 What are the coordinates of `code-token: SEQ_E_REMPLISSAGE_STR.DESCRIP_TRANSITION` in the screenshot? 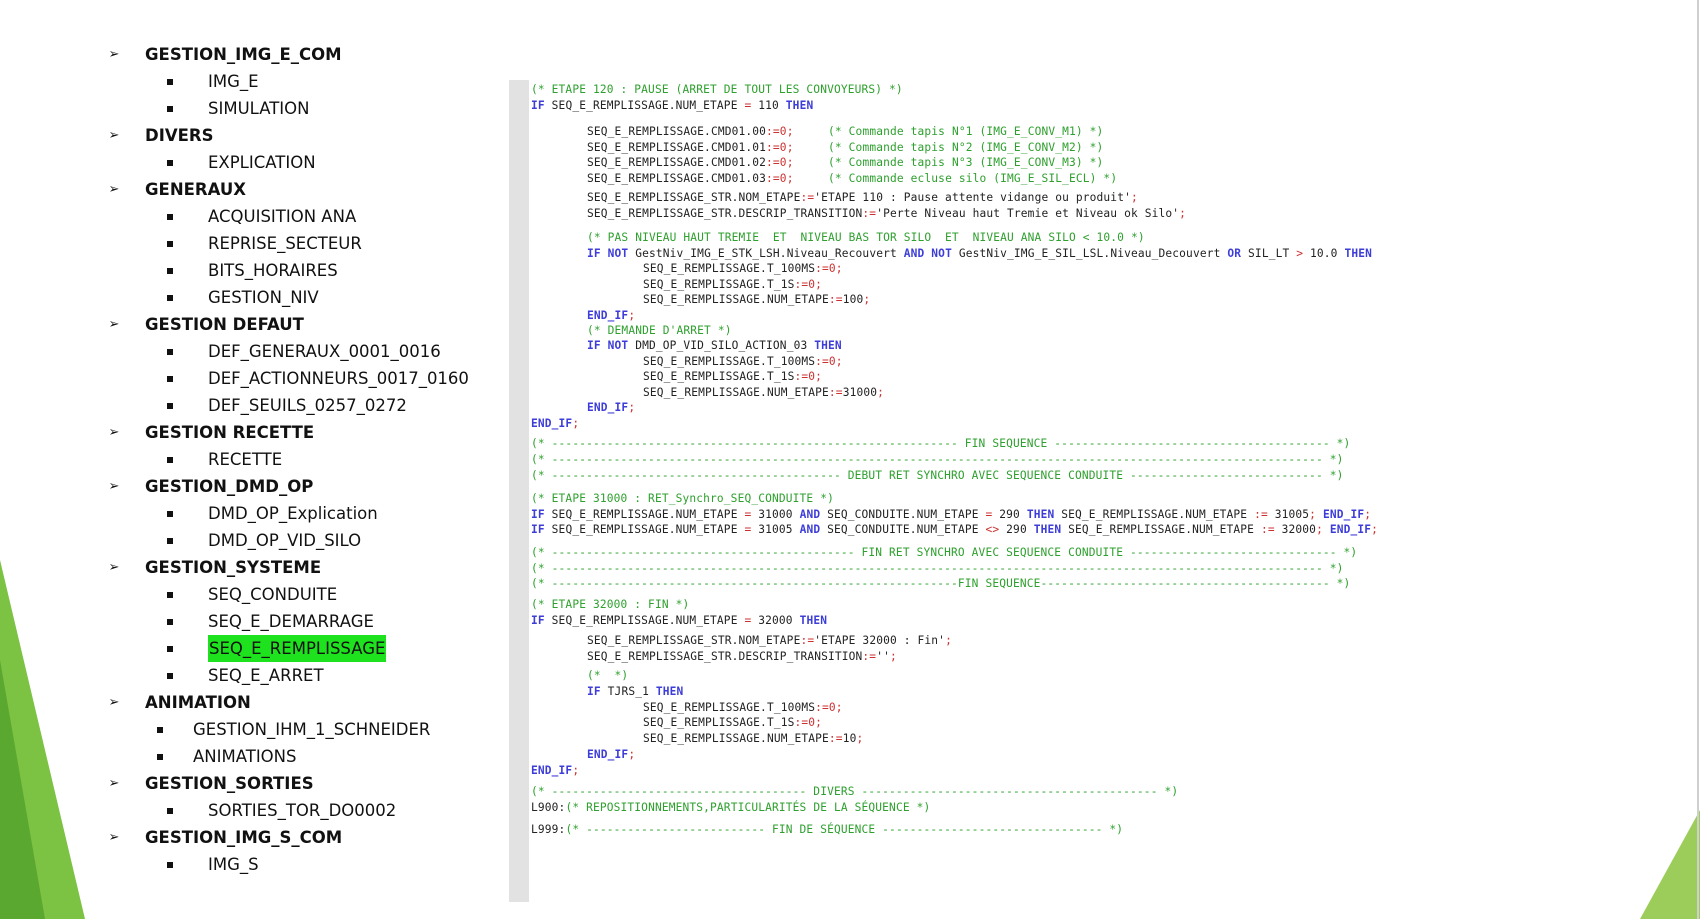 It's located at (725, 656).